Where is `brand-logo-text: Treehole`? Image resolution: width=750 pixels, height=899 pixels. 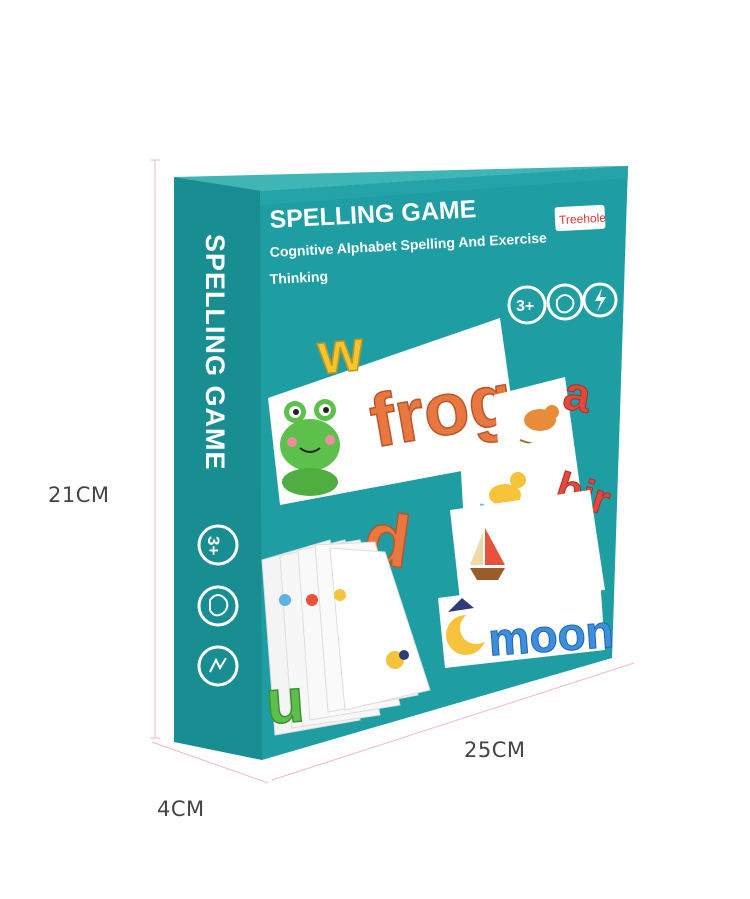
brand-logo-text: Treehole is located at coordinates (583, 219).